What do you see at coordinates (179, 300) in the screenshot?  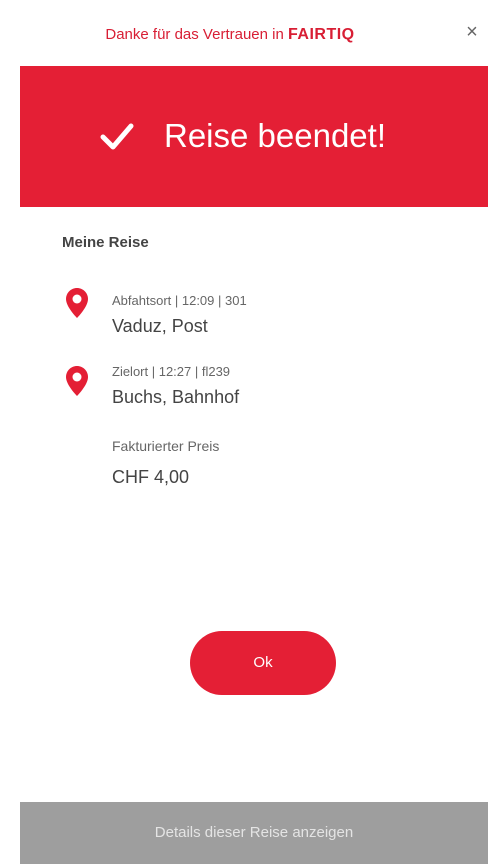 I see `departure-meta: Abfahtsort | 12:09 | 301` at bounding box center [179, 300].